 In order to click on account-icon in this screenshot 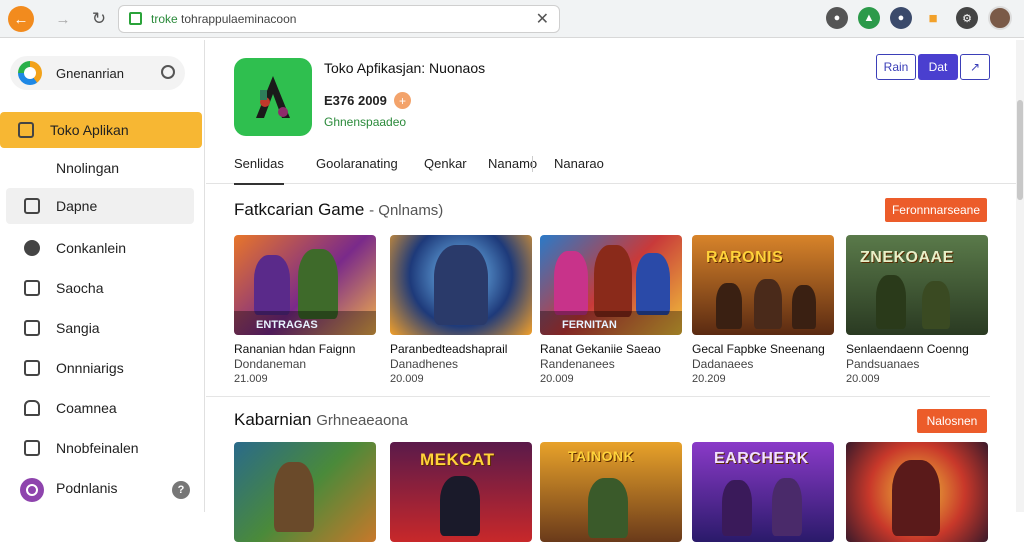, I will do `click(32, 490)`.